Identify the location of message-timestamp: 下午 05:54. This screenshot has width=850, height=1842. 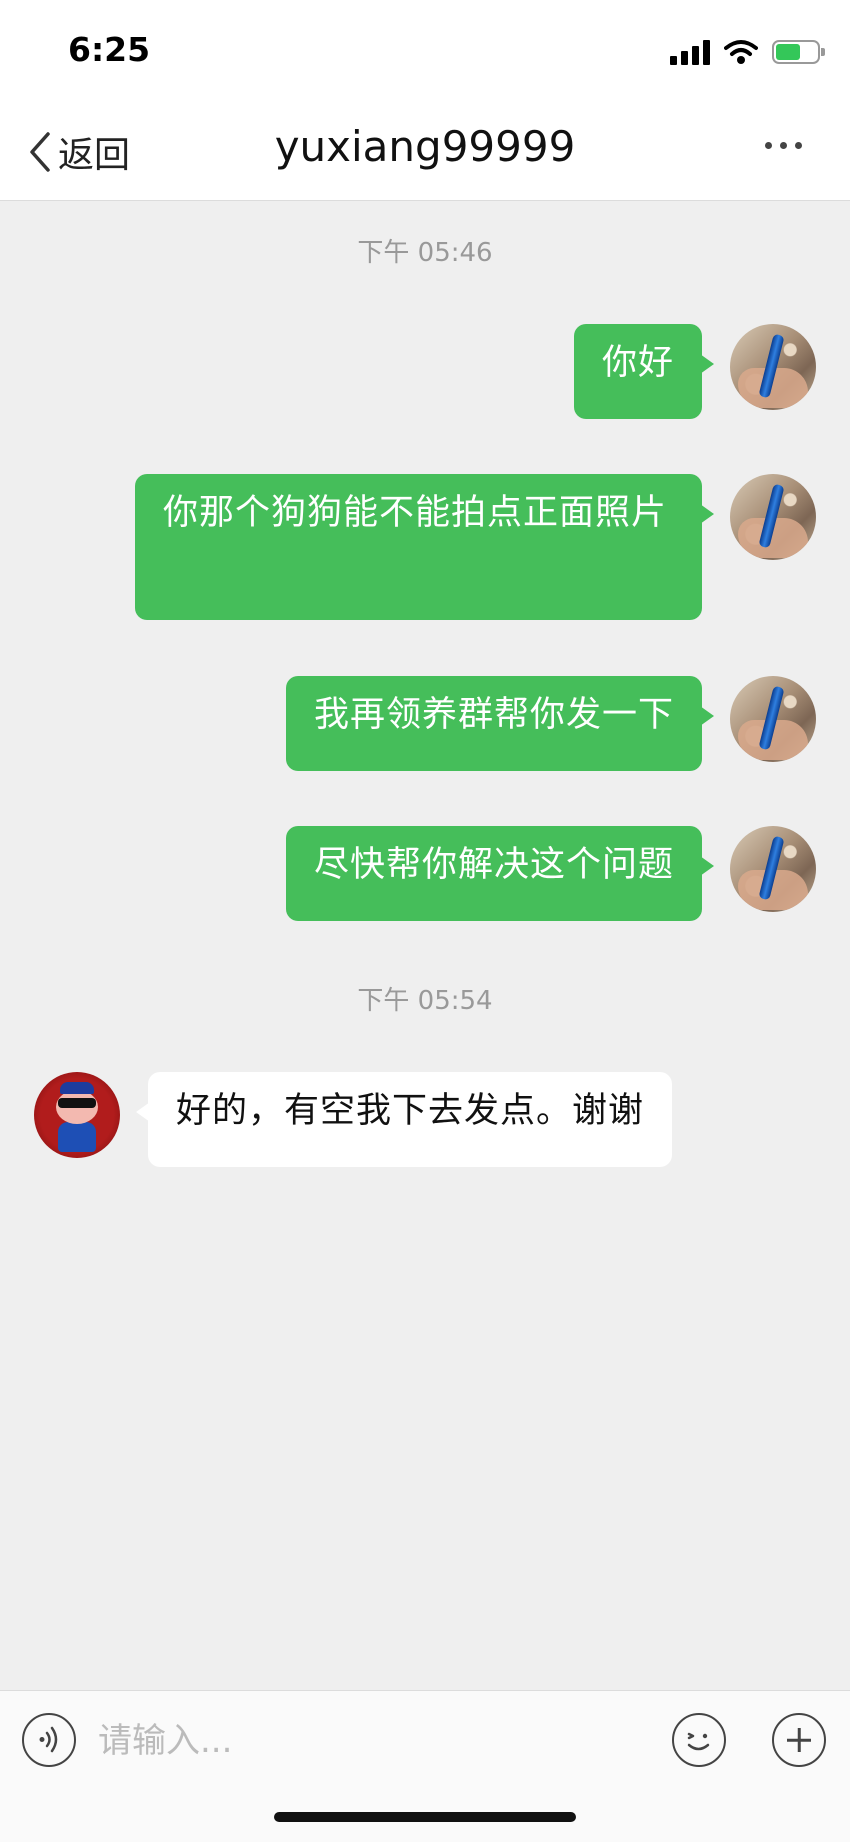
(425, 1001).